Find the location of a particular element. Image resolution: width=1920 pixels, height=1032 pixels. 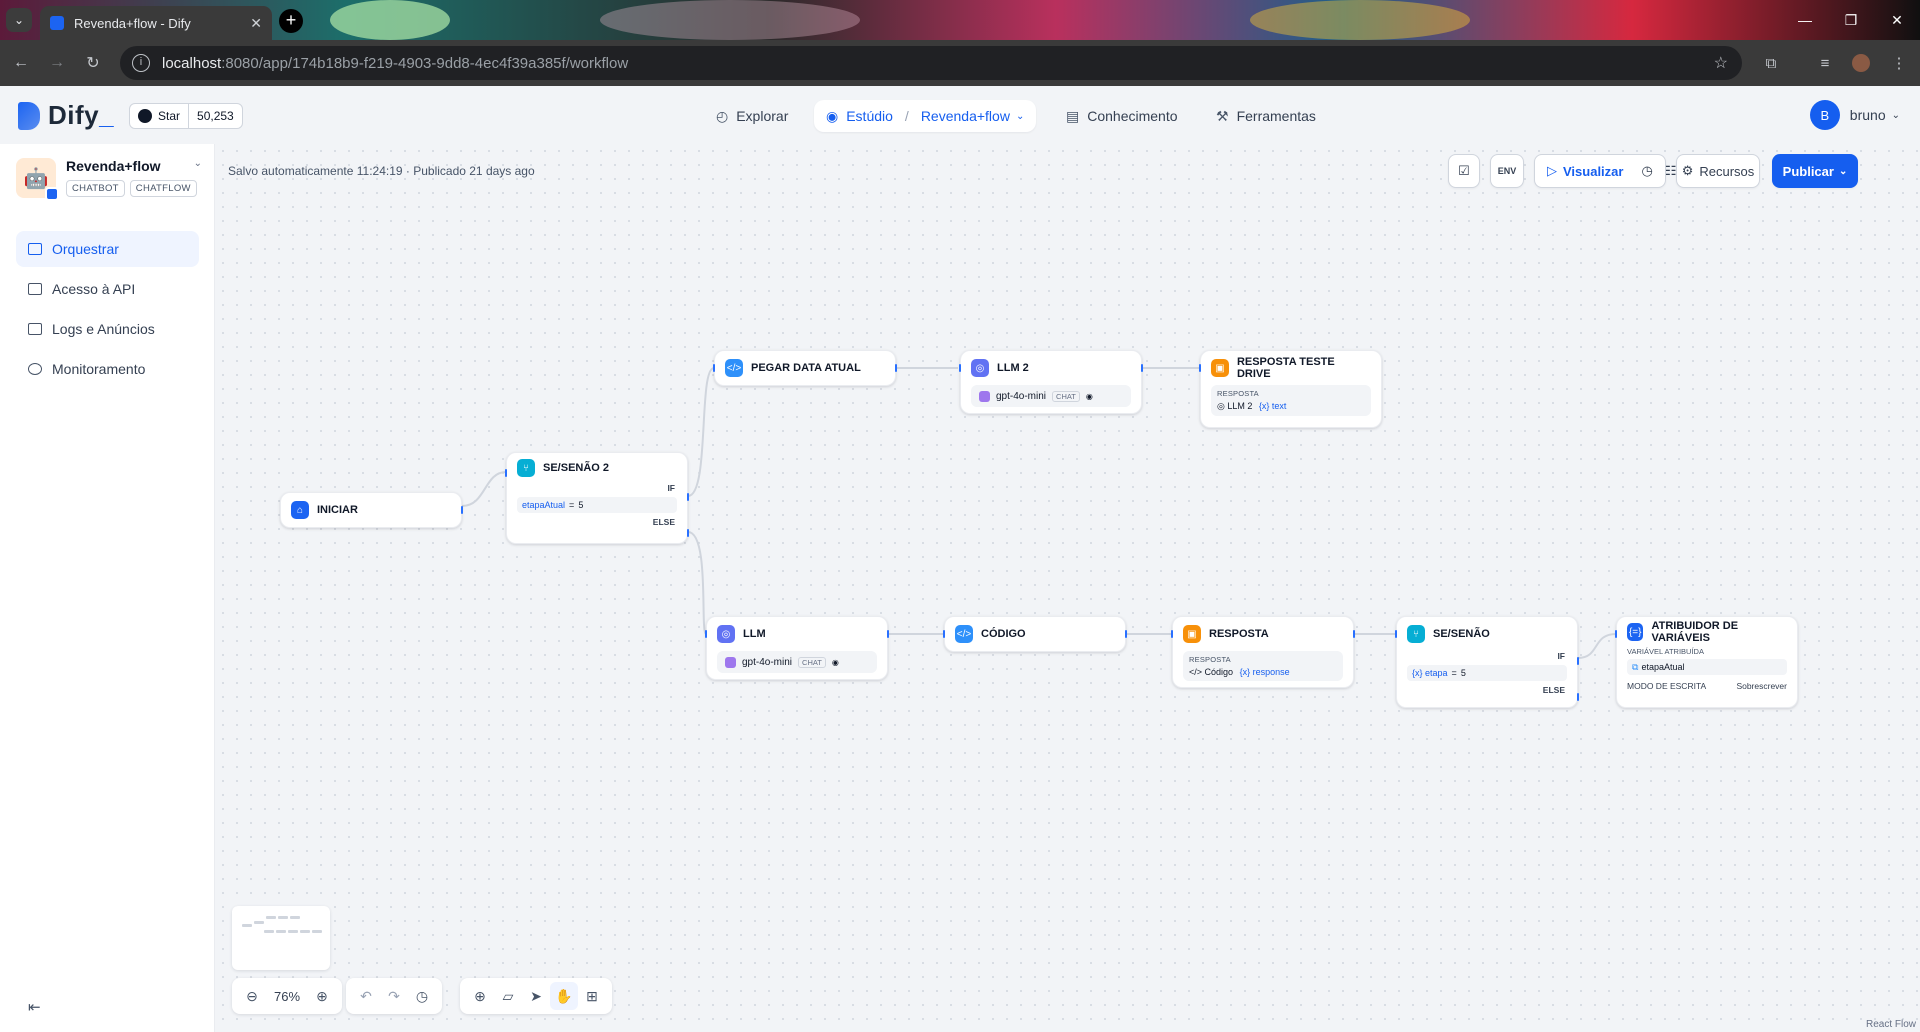

profile-icon is located at coordinates (1861, 63).